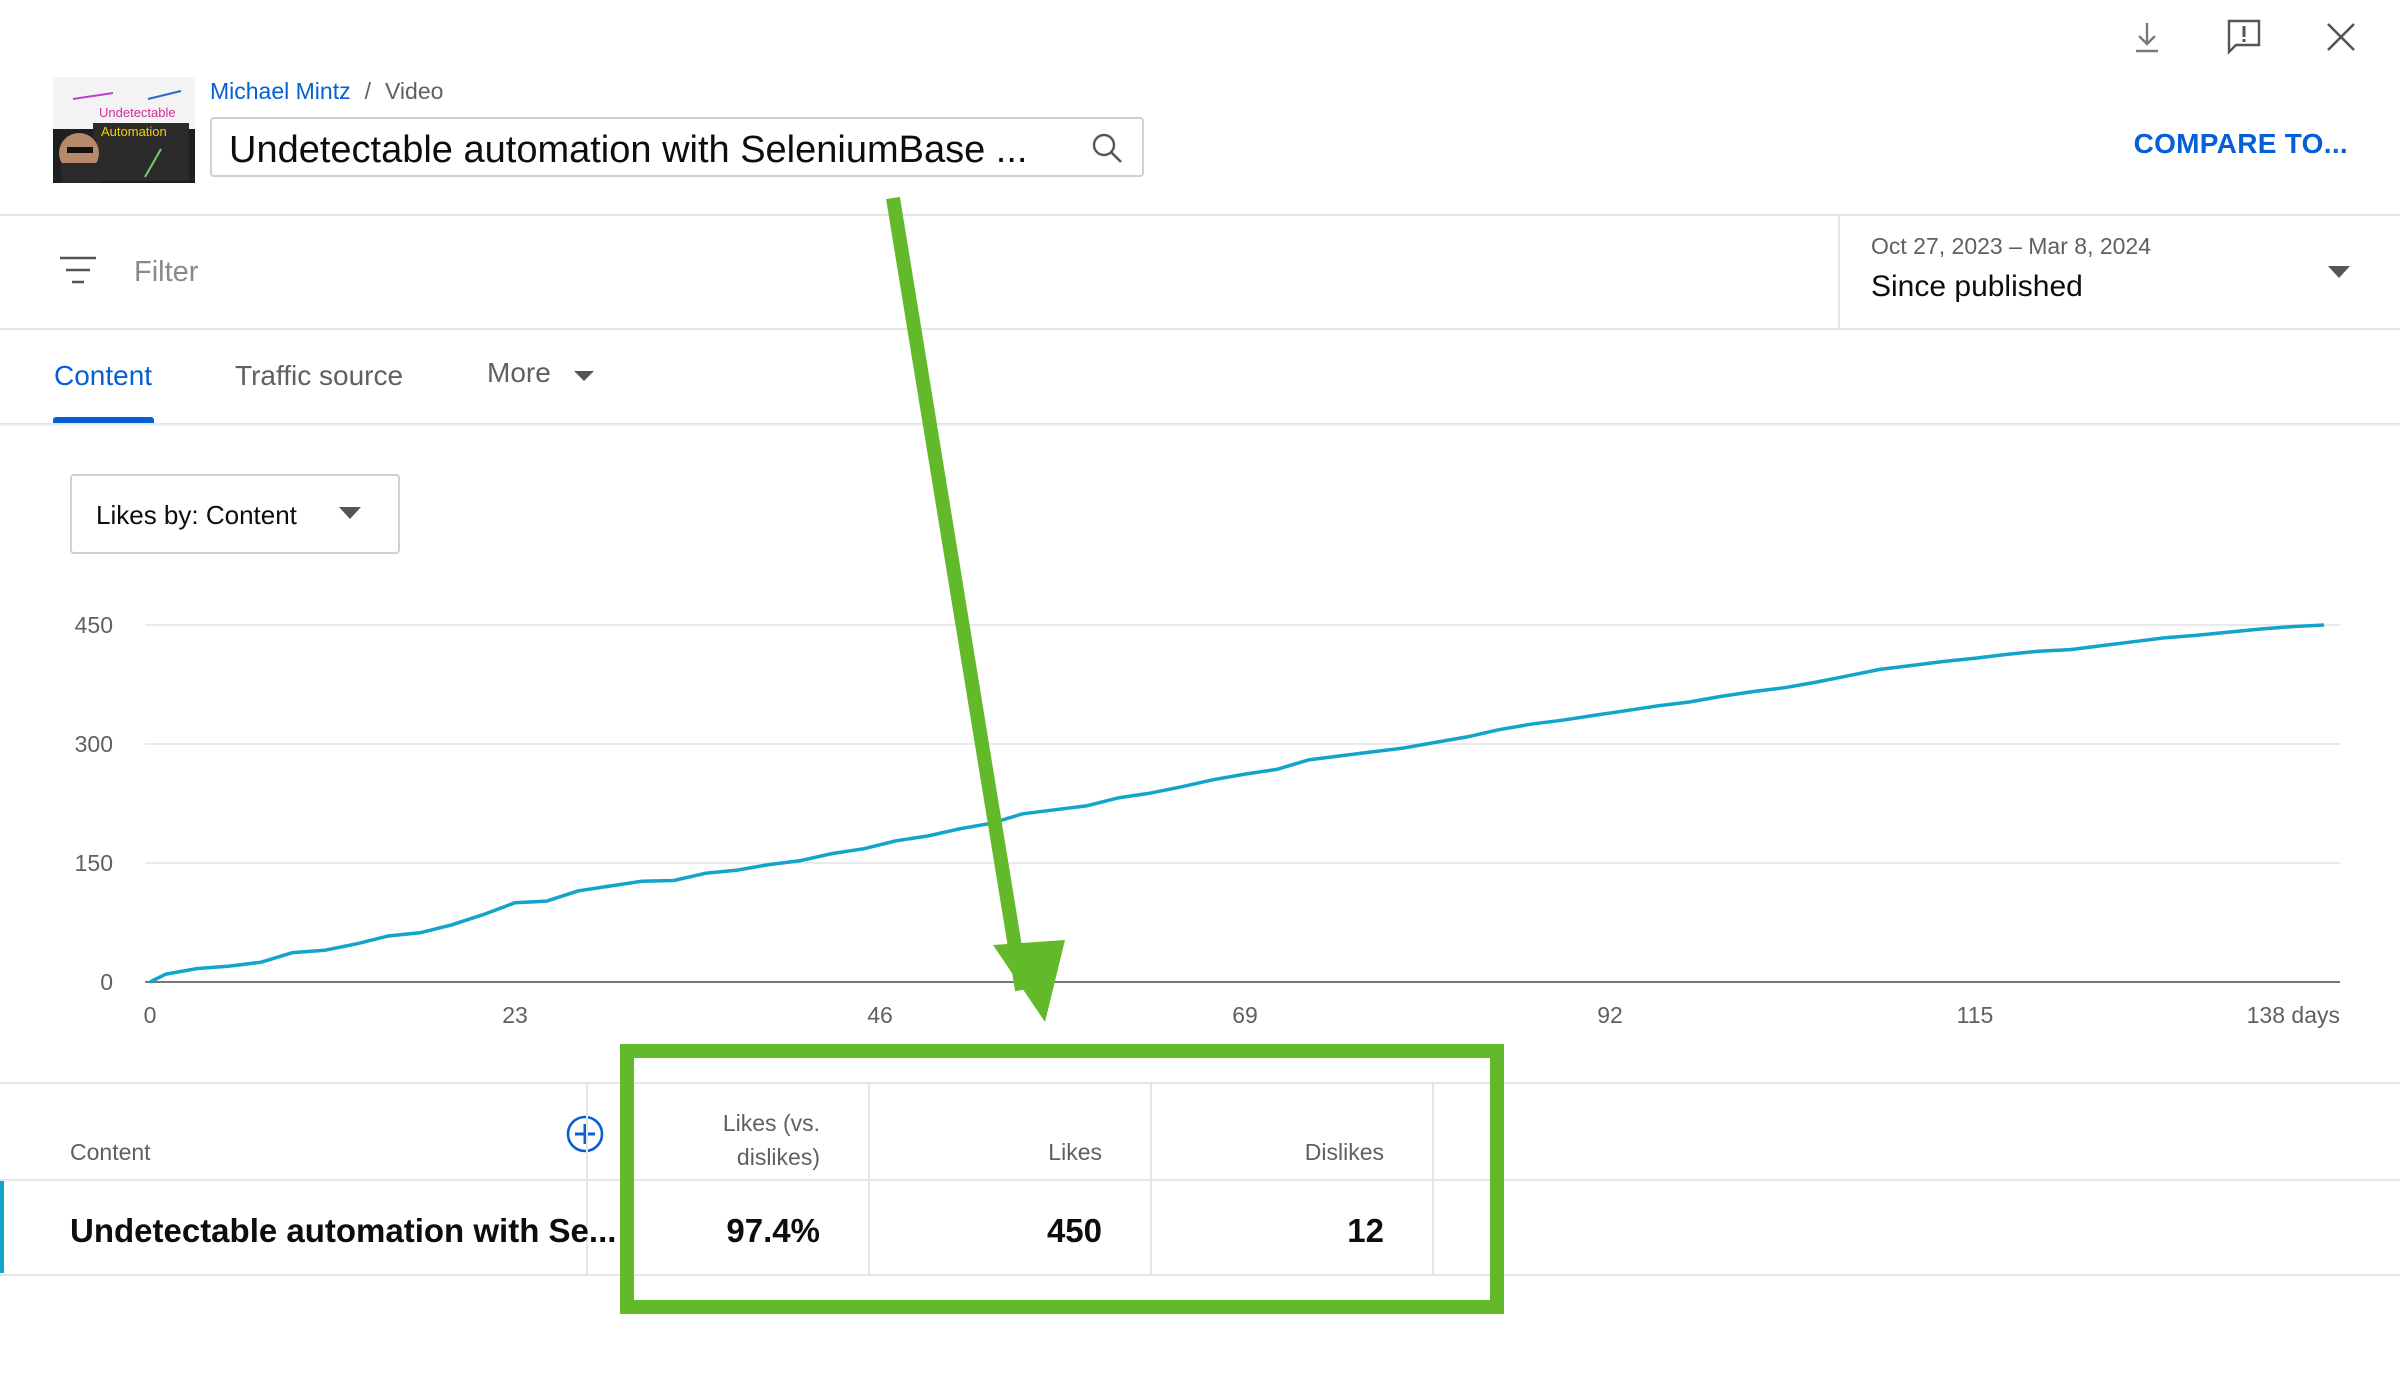 Image resolution: width=2400 pixels, height=1400 pixels. Describe the element at coordinates (94, 863) in the screenshot. I see `y-tick-label: 150` at that location.